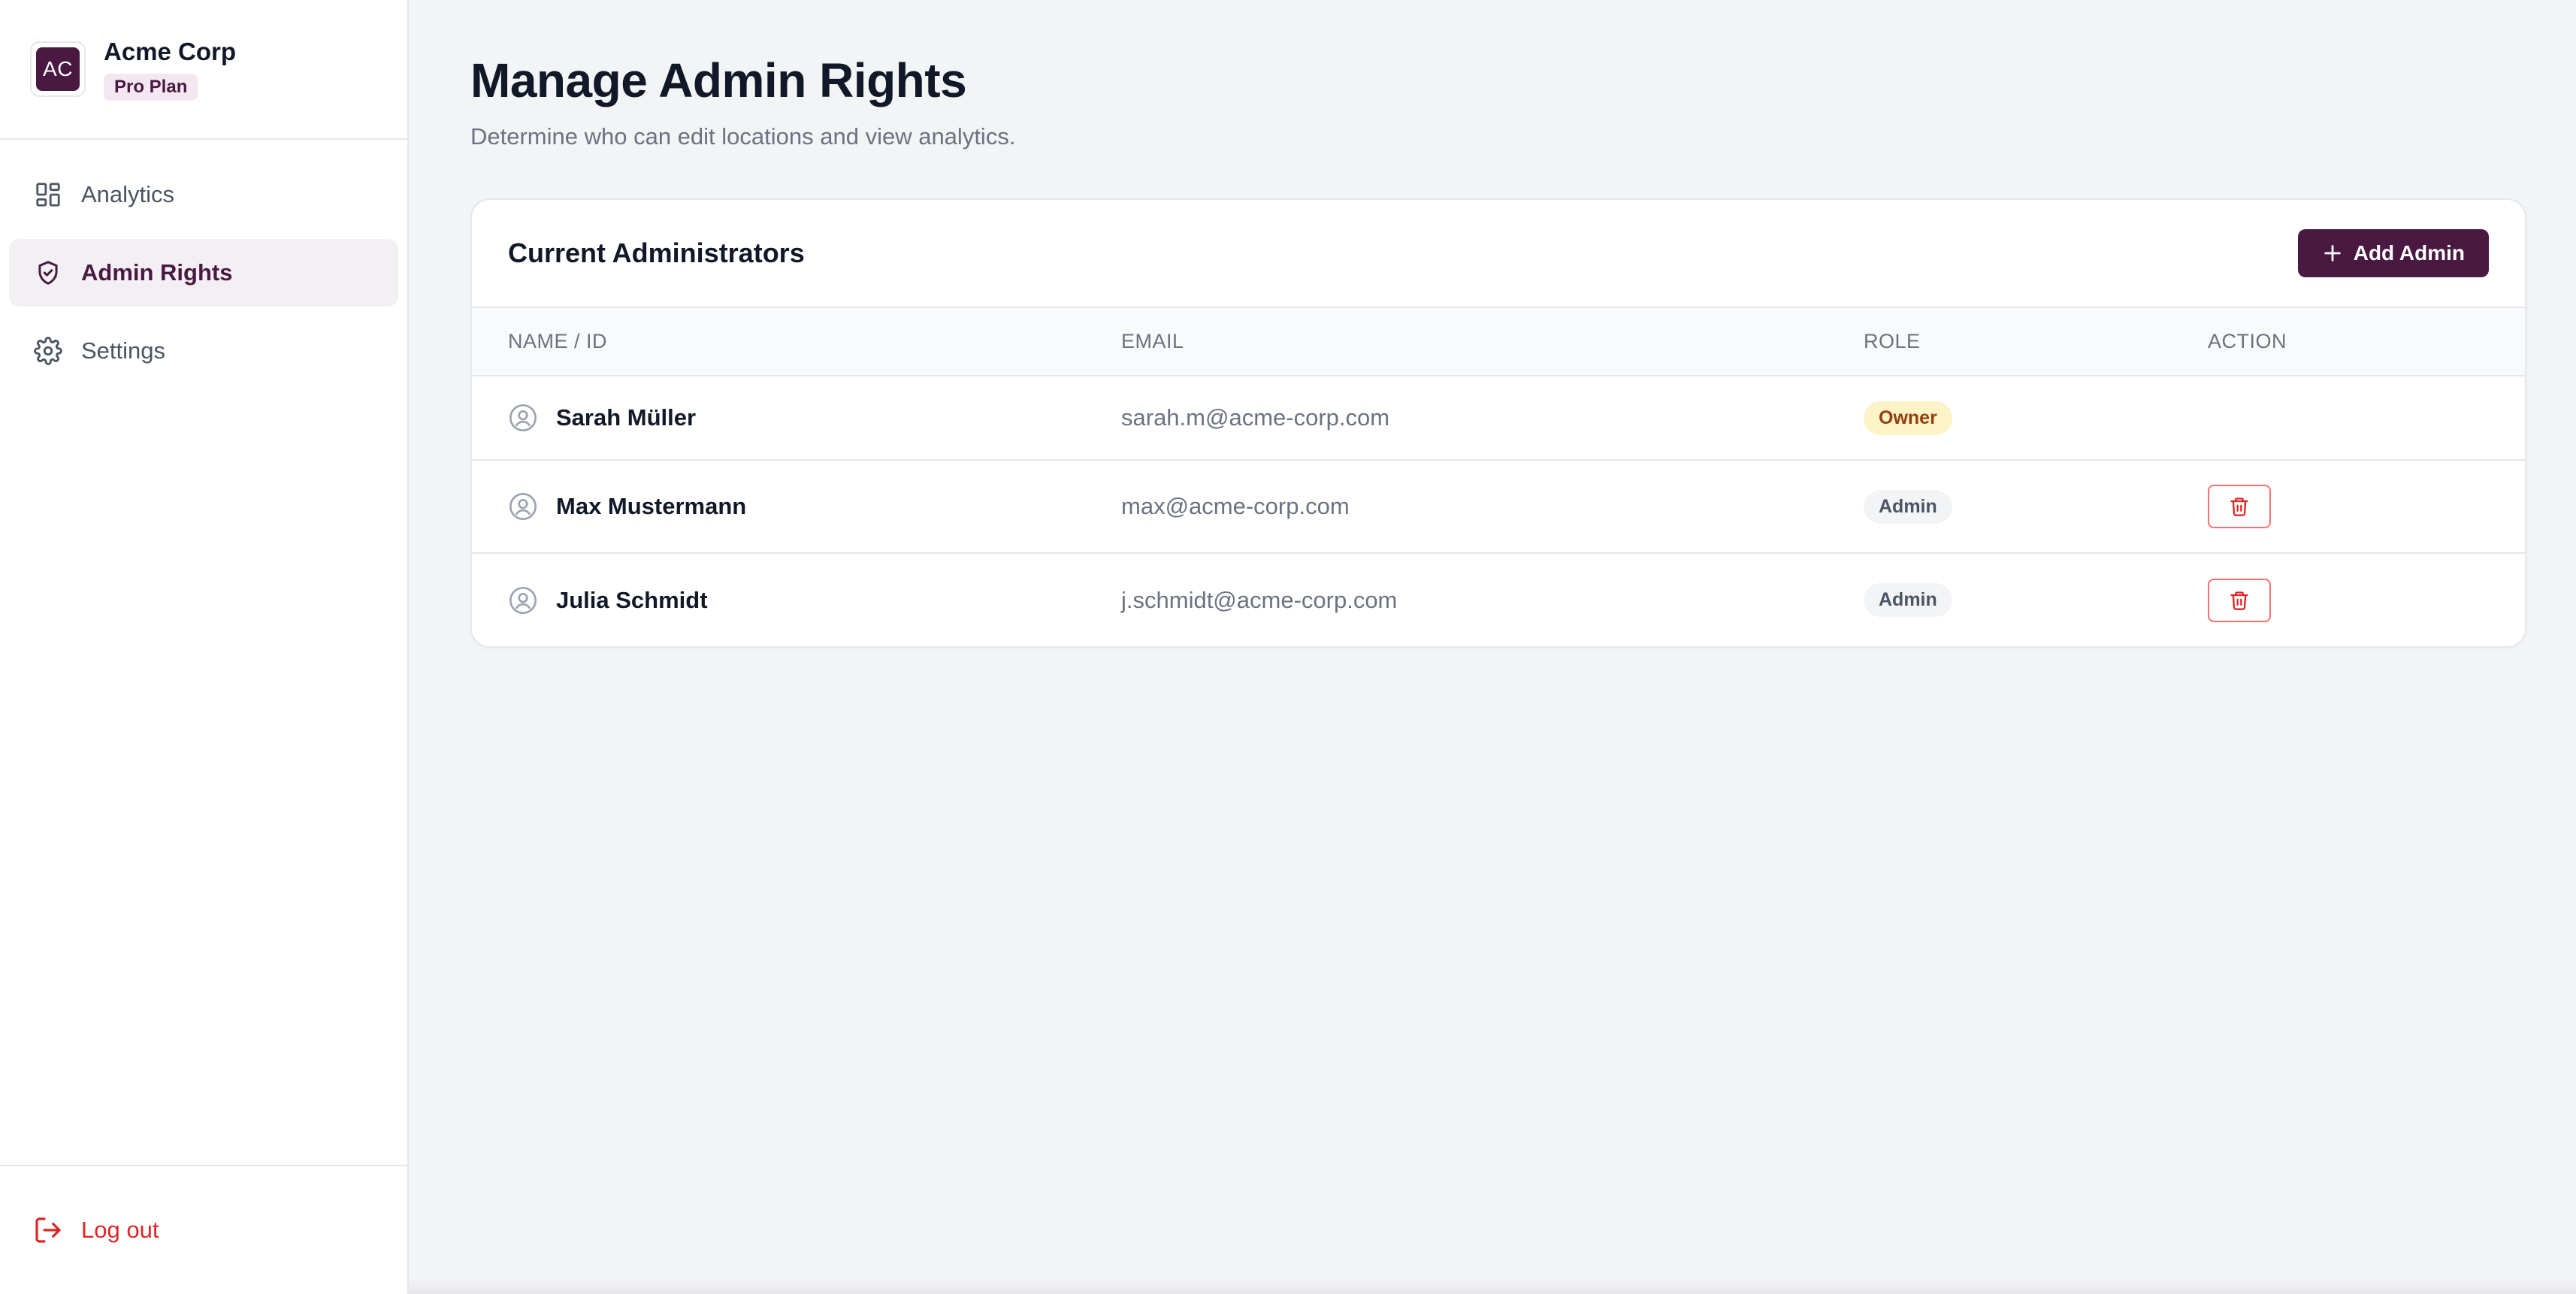 This screenshot has width=2576, height=1294. Describe the element at coordinates (157, 273) in the screenshot. I see `sidebar-item-label: Admin Rights` at that location.